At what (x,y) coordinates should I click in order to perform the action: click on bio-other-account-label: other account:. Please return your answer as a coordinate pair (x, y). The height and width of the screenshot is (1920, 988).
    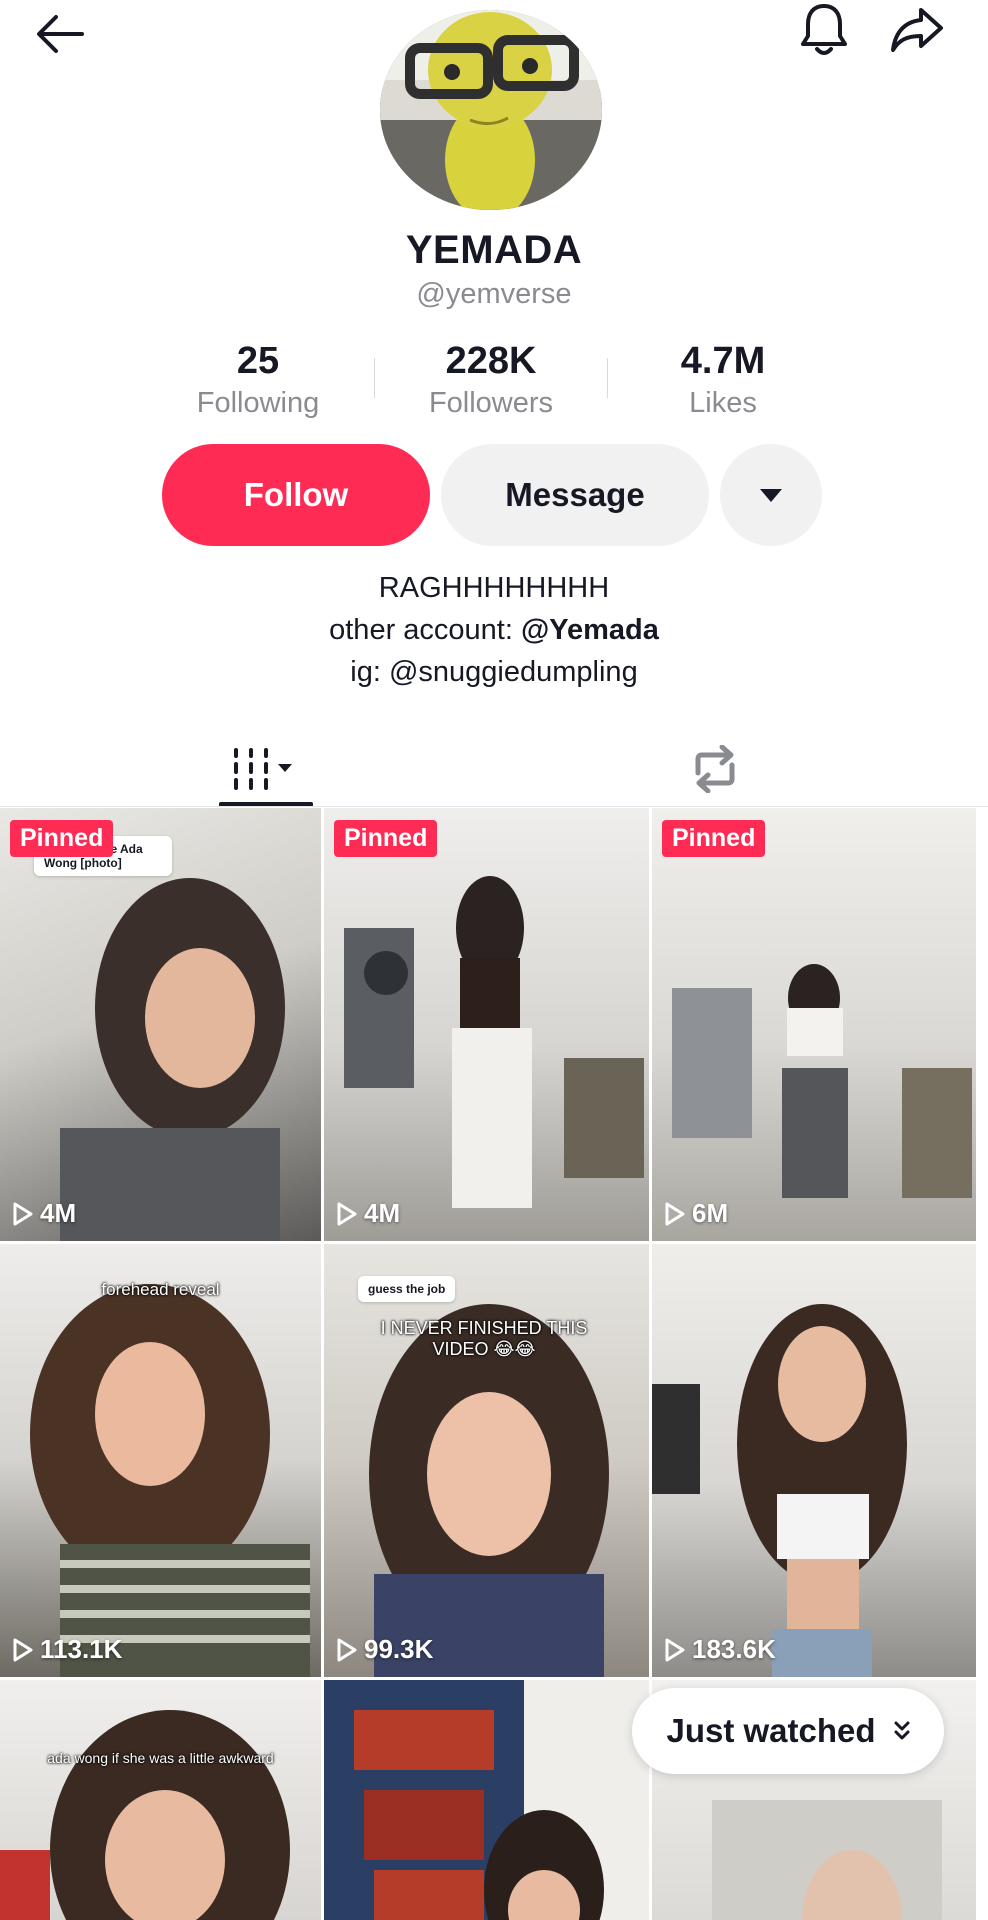
    Looking at the image, I should click on (425, 630).